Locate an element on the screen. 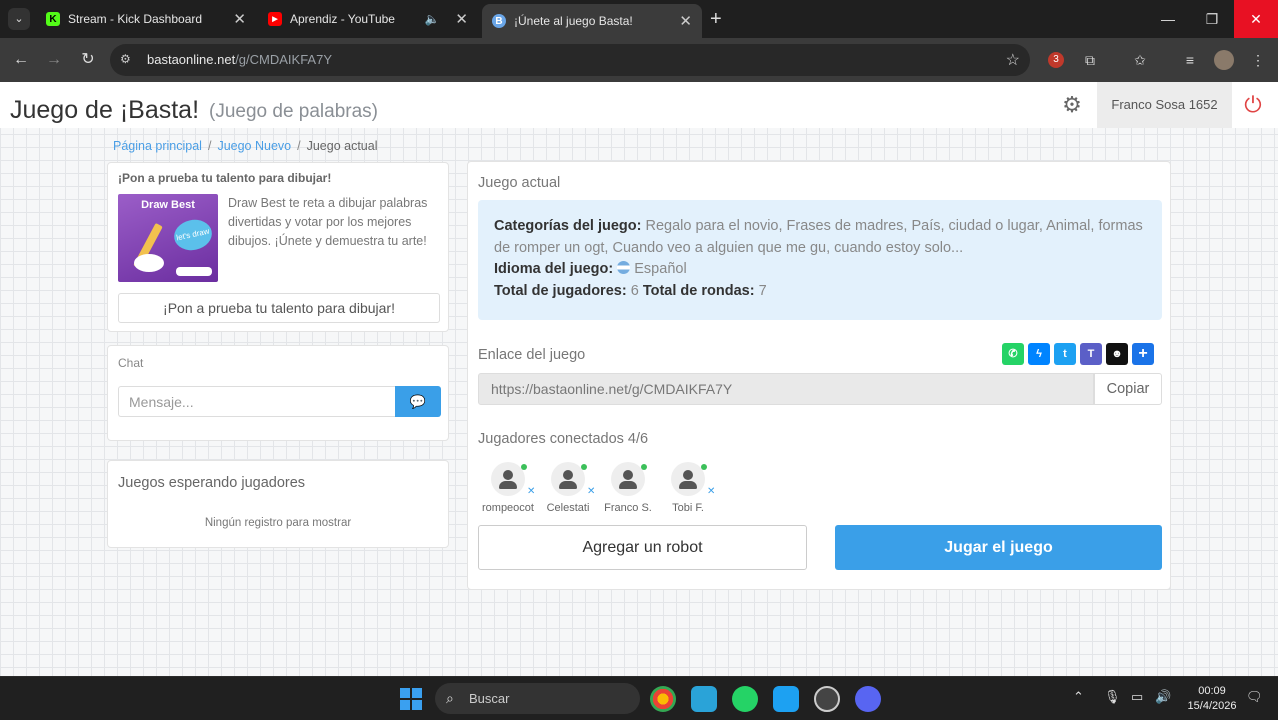  messenger-icon: ϟ is located at coordinates (1039, 354).